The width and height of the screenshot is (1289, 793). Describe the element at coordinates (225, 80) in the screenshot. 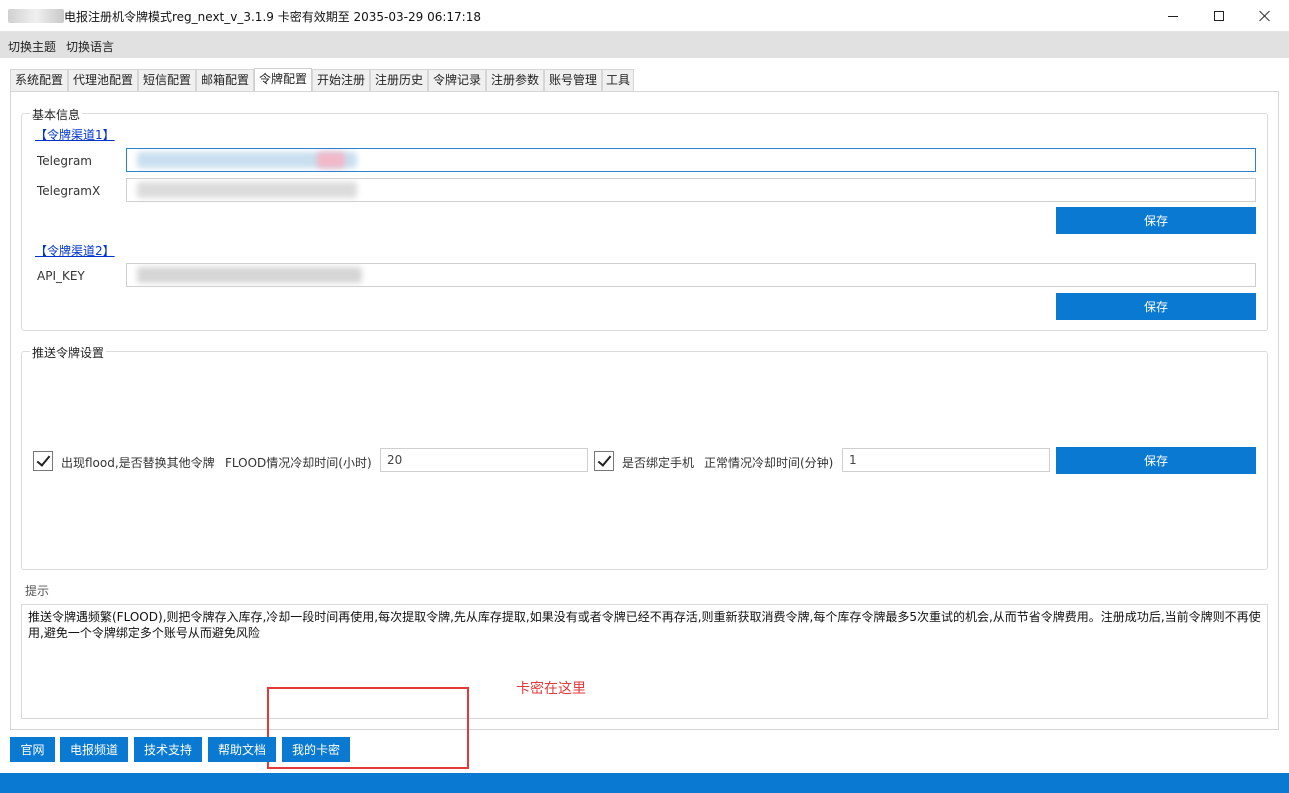

I see `tab-email-config: 邮箱配置` at that location.